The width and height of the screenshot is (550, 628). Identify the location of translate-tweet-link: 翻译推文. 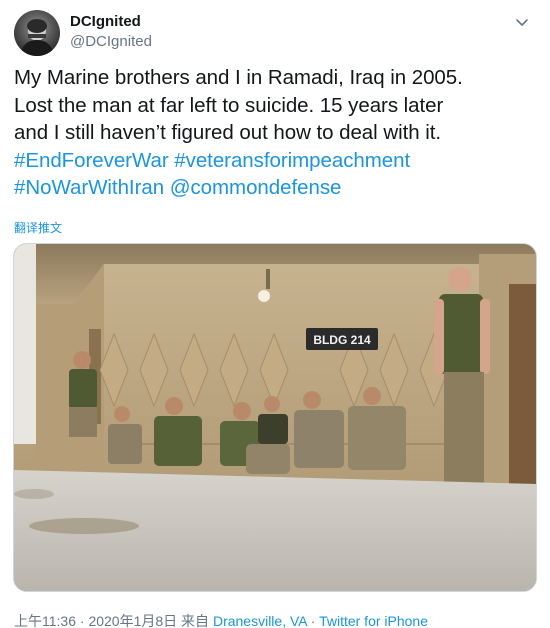
(38, 227).